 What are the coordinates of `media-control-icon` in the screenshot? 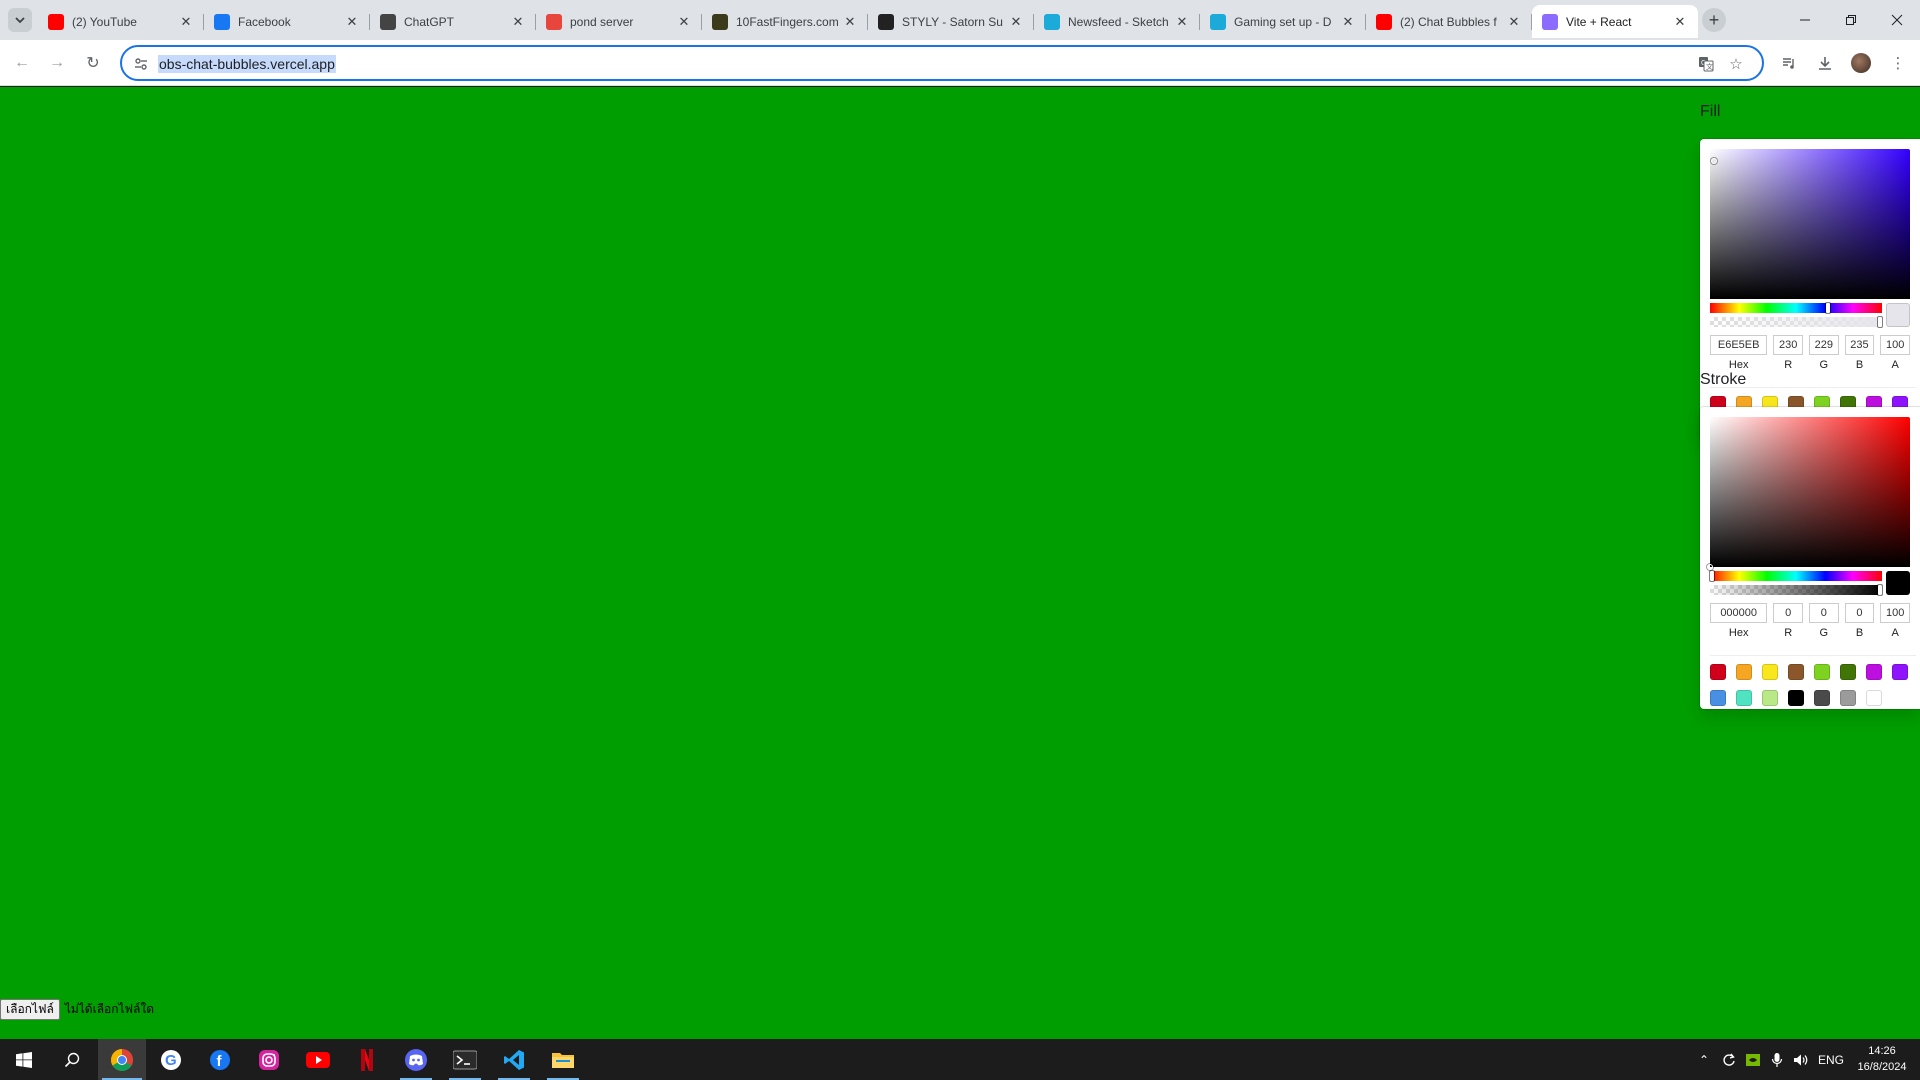 It's located at (1789, 63).